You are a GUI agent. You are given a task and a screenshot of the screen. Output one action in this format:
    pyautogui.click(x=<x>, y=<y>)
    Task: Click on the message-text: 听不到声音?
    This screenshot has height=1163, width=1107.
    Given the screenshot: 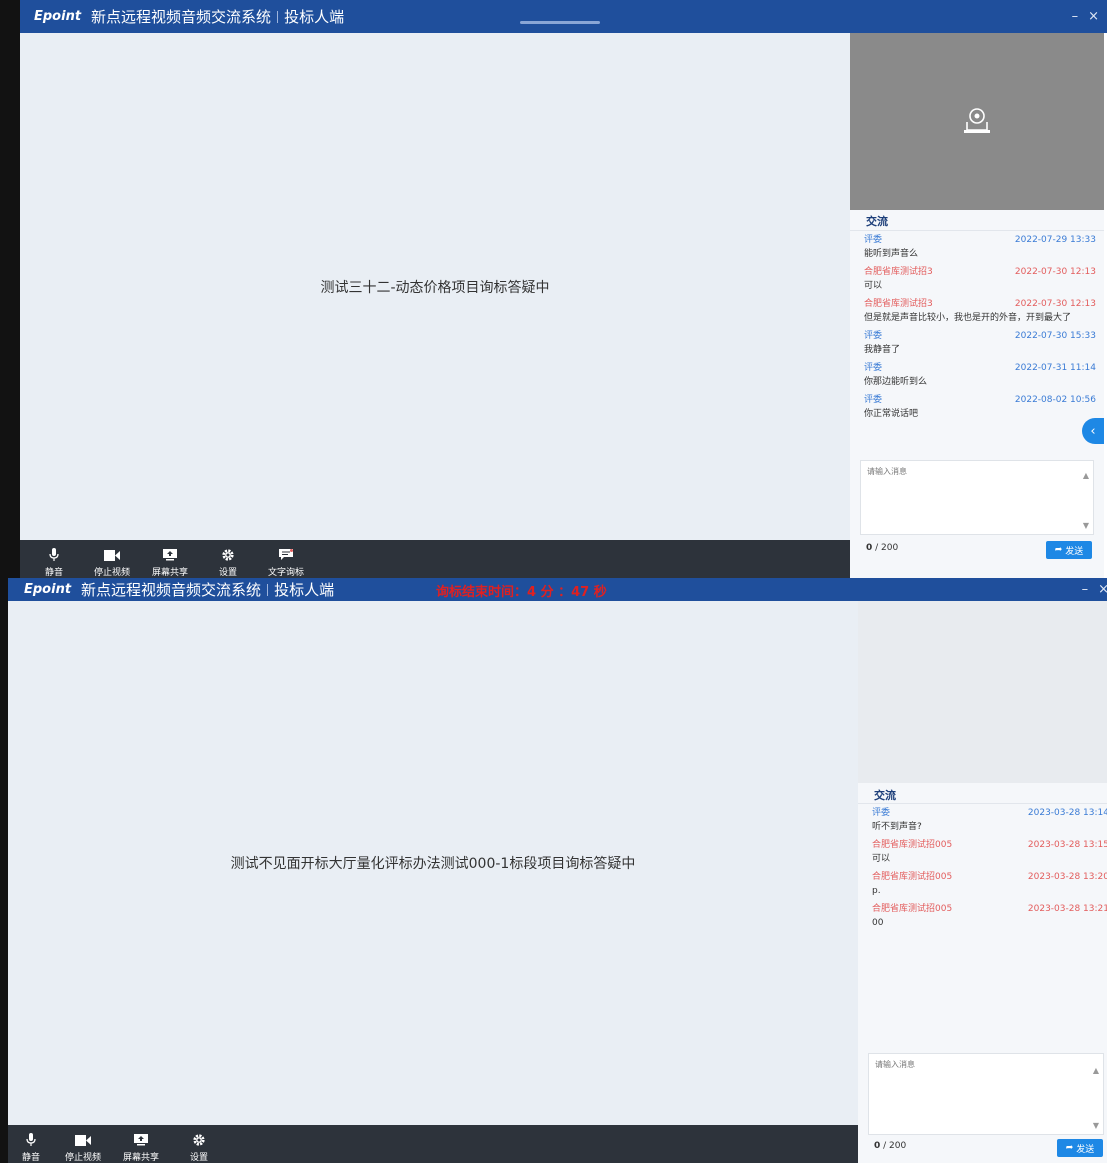 What is the action you would take?
    pyautogui.click(x=897, y=827)
    